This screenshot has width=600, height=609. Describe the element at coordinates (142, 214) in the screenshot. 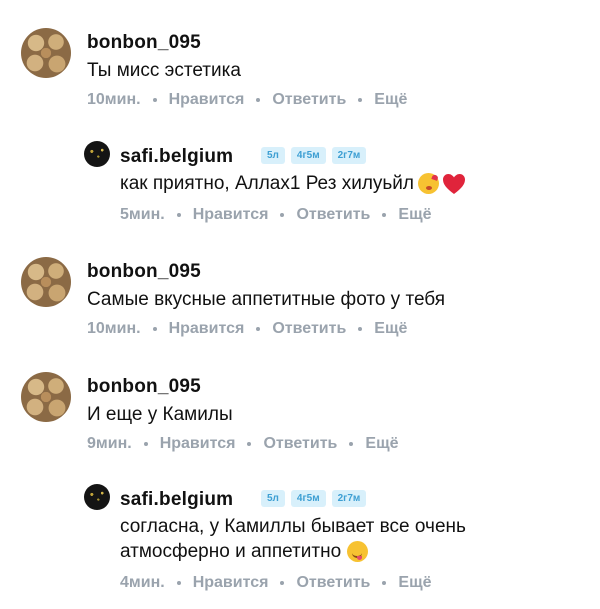

I see `timestamp: 5мин.` at that location.